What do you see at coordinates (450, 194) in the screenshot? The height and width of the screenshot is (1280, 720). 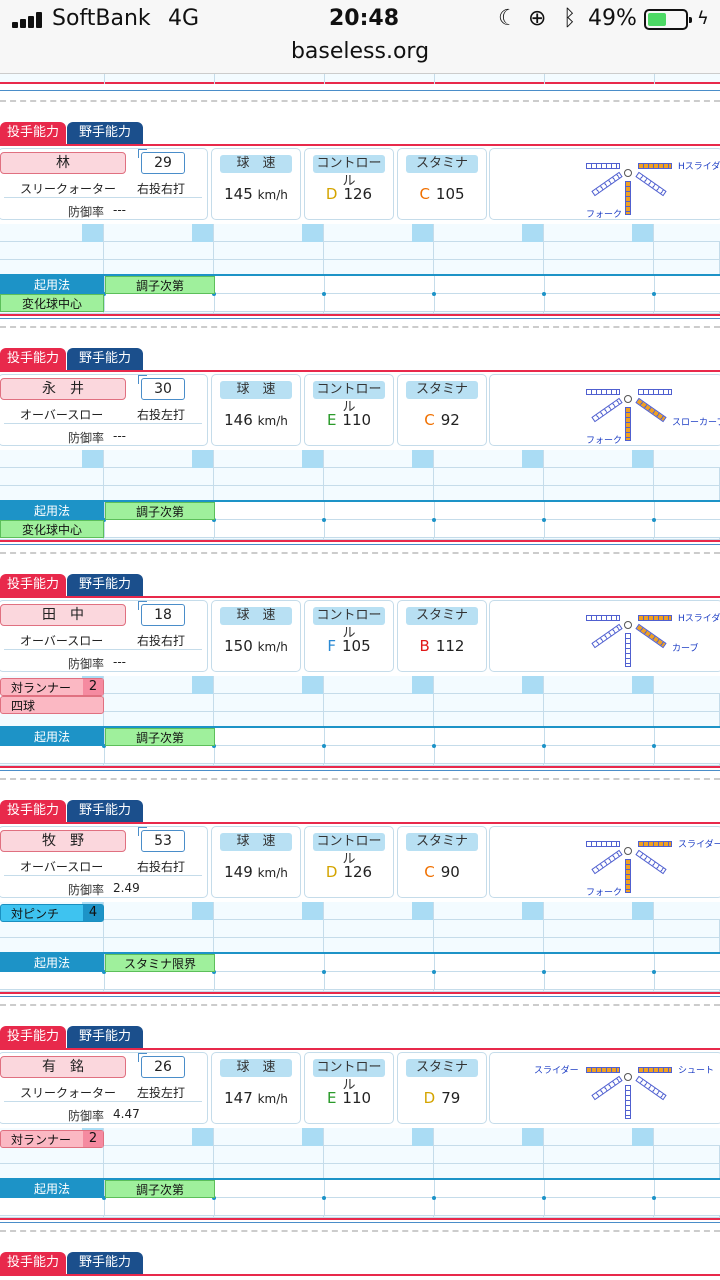 I see `stamina-value: 105` at bounding box center [450, 194].